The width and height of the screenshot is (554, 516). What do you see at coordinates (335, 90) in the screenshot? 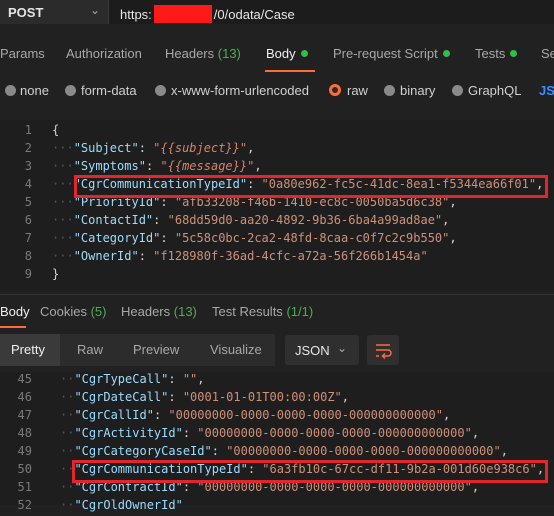
I see `radio-raw` at bounding box center [335, 90].